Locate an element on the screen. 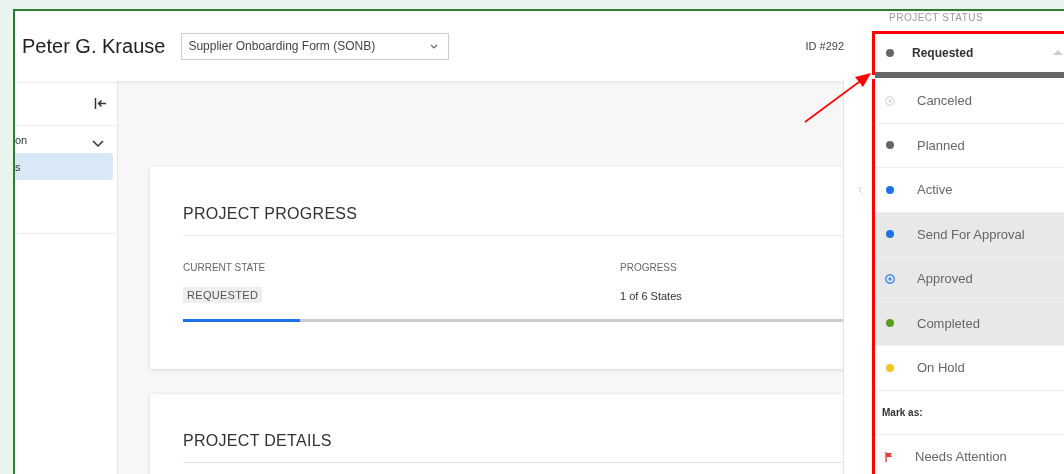  status-option: Send For Approval is located at coordinates (969, 234).